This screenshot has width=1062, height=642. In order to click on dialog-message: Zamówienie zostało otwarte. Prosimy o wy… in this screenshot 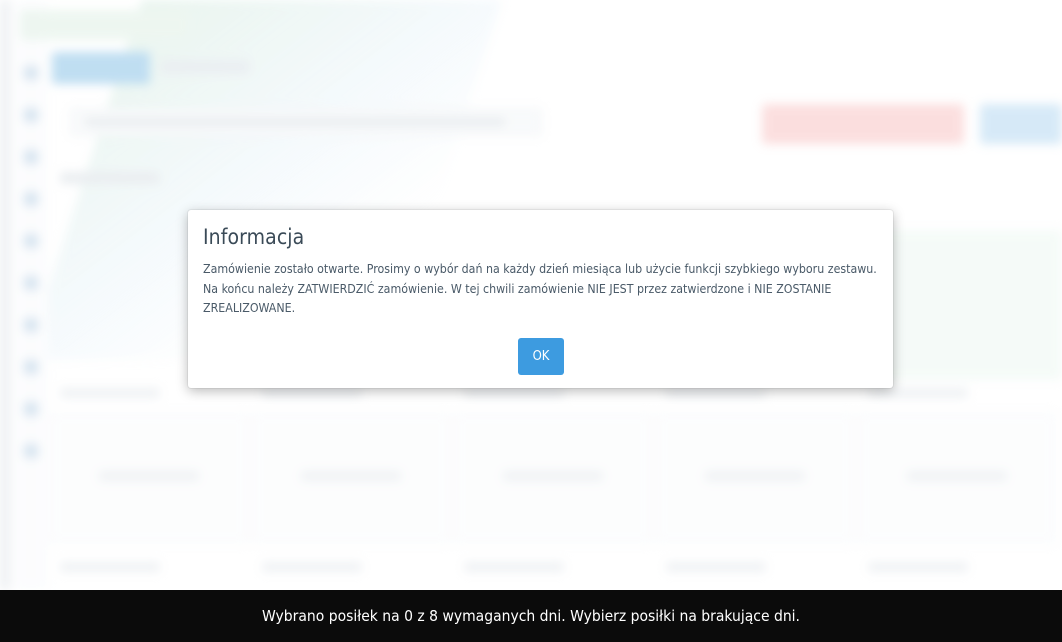, I will do `click(548, 289)`.